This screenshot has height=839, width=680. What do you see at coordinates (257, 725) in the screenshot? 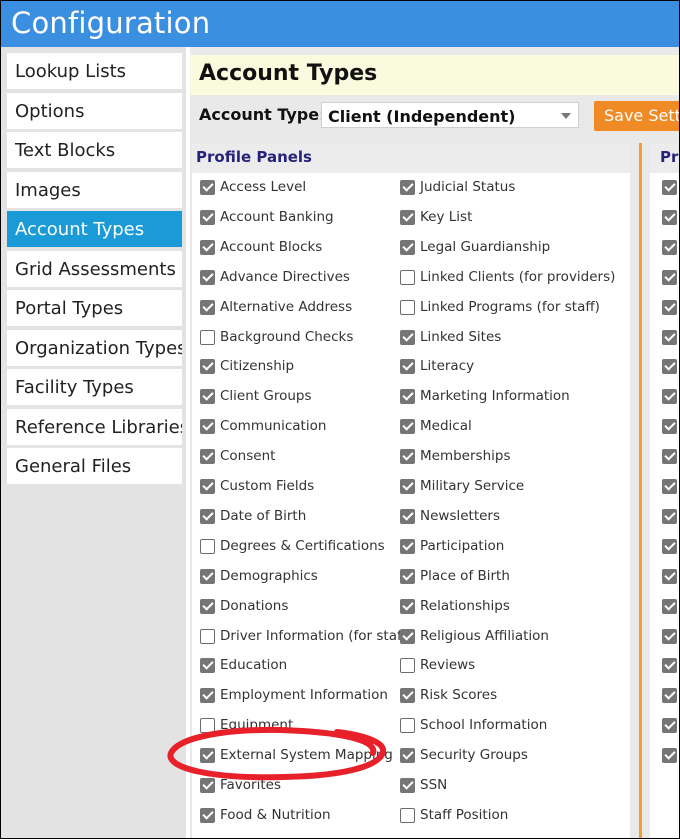
I see `panel-option-label: Equipment` at bounding box center [257, 725].